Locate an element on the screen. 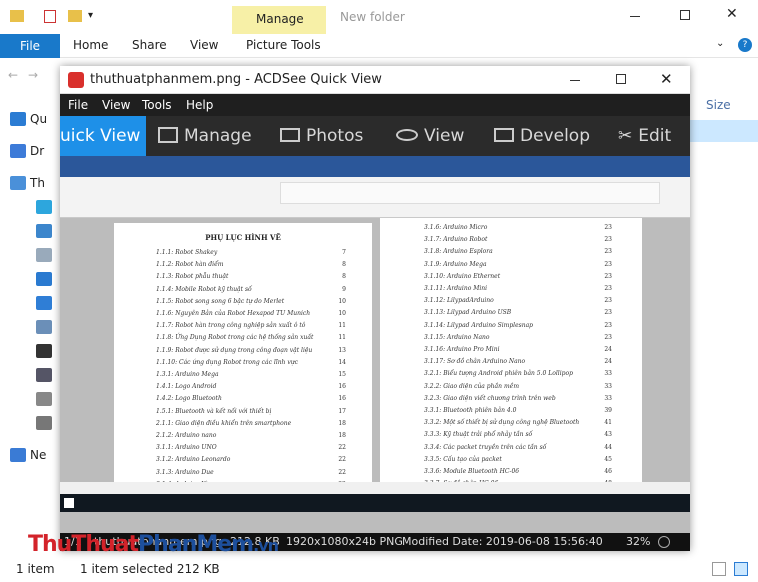 This screenshot has height=582, width=758. help-icon: ? is located at coordinates (745, 45).